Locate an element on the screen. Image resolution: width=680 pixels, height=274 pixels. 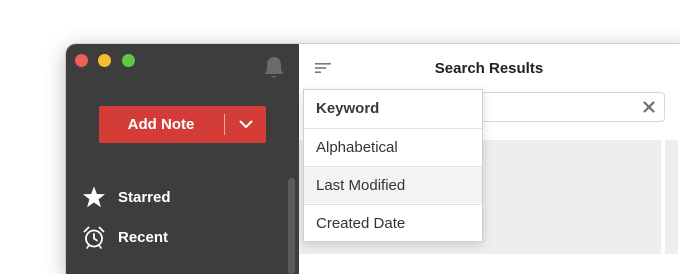
sort-option-created-date: Created Date is located at coordinates (393, 222).